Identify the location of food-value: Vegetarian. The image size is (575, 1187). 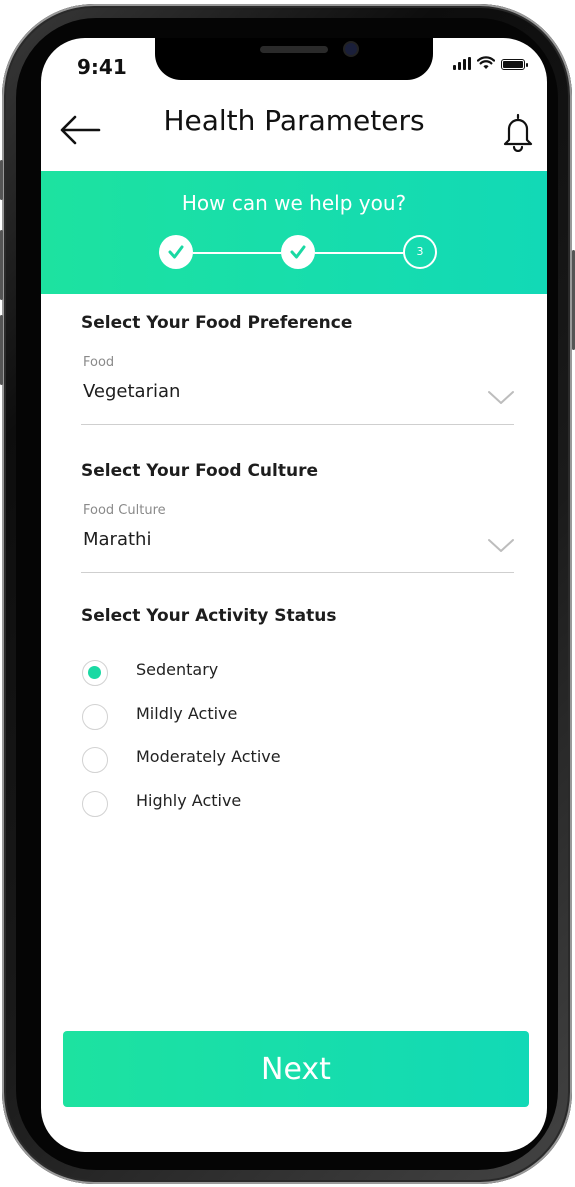
(132, 391).